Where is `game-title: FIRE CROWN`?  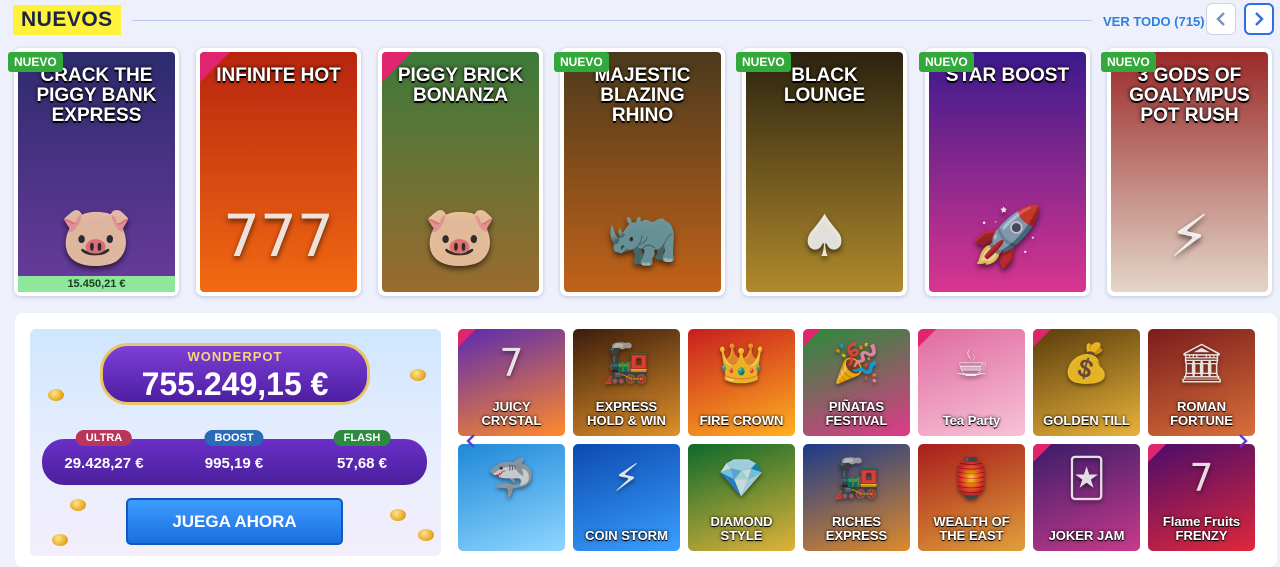
game-title: FIRE CROWN is located at coordinates (741, 420).